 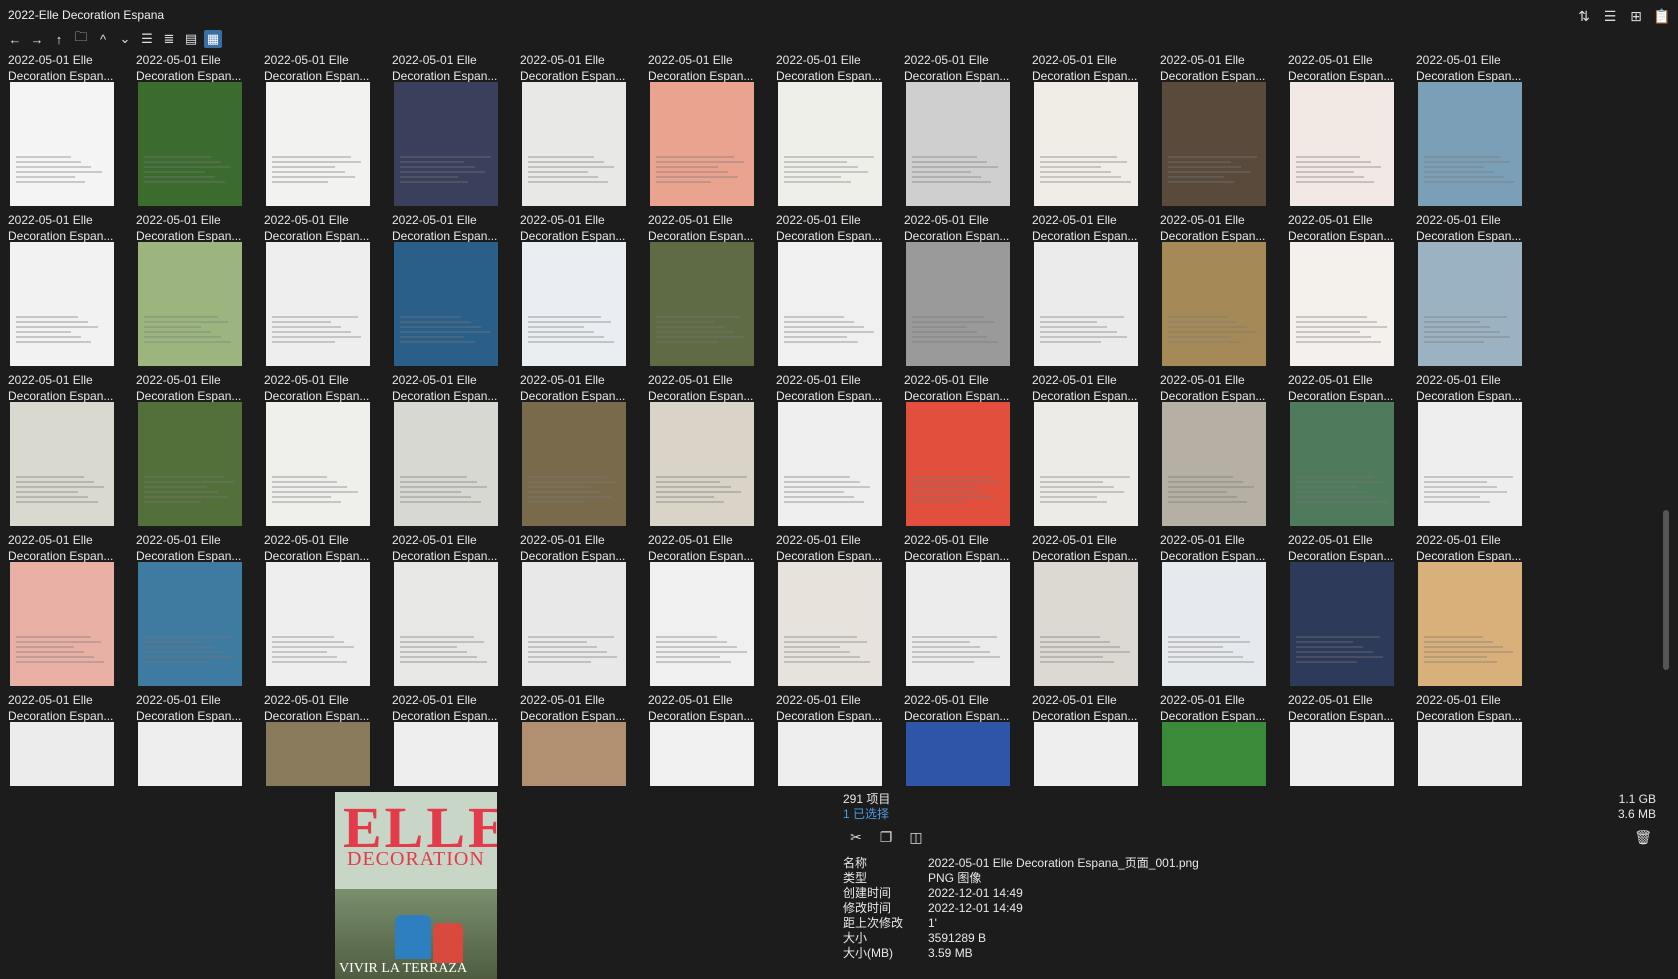 What do you see at coordinates (37, 39) in the screenshot?
I see `forward-icon: →` at bounding box center [37, 39].